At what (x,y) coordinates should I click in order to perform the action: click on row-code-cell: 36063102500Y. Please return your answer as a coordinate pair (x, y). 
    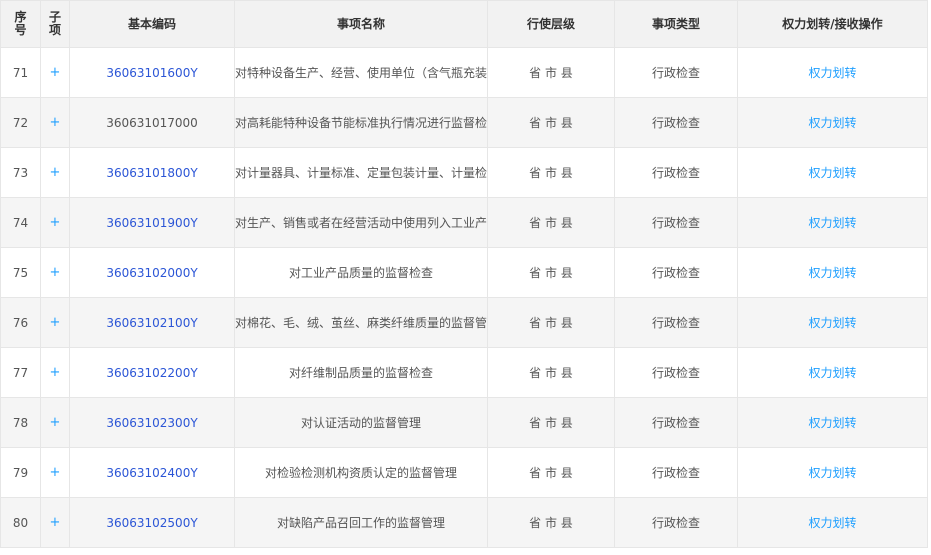
    Looking at the image, I should click on (152, 522).